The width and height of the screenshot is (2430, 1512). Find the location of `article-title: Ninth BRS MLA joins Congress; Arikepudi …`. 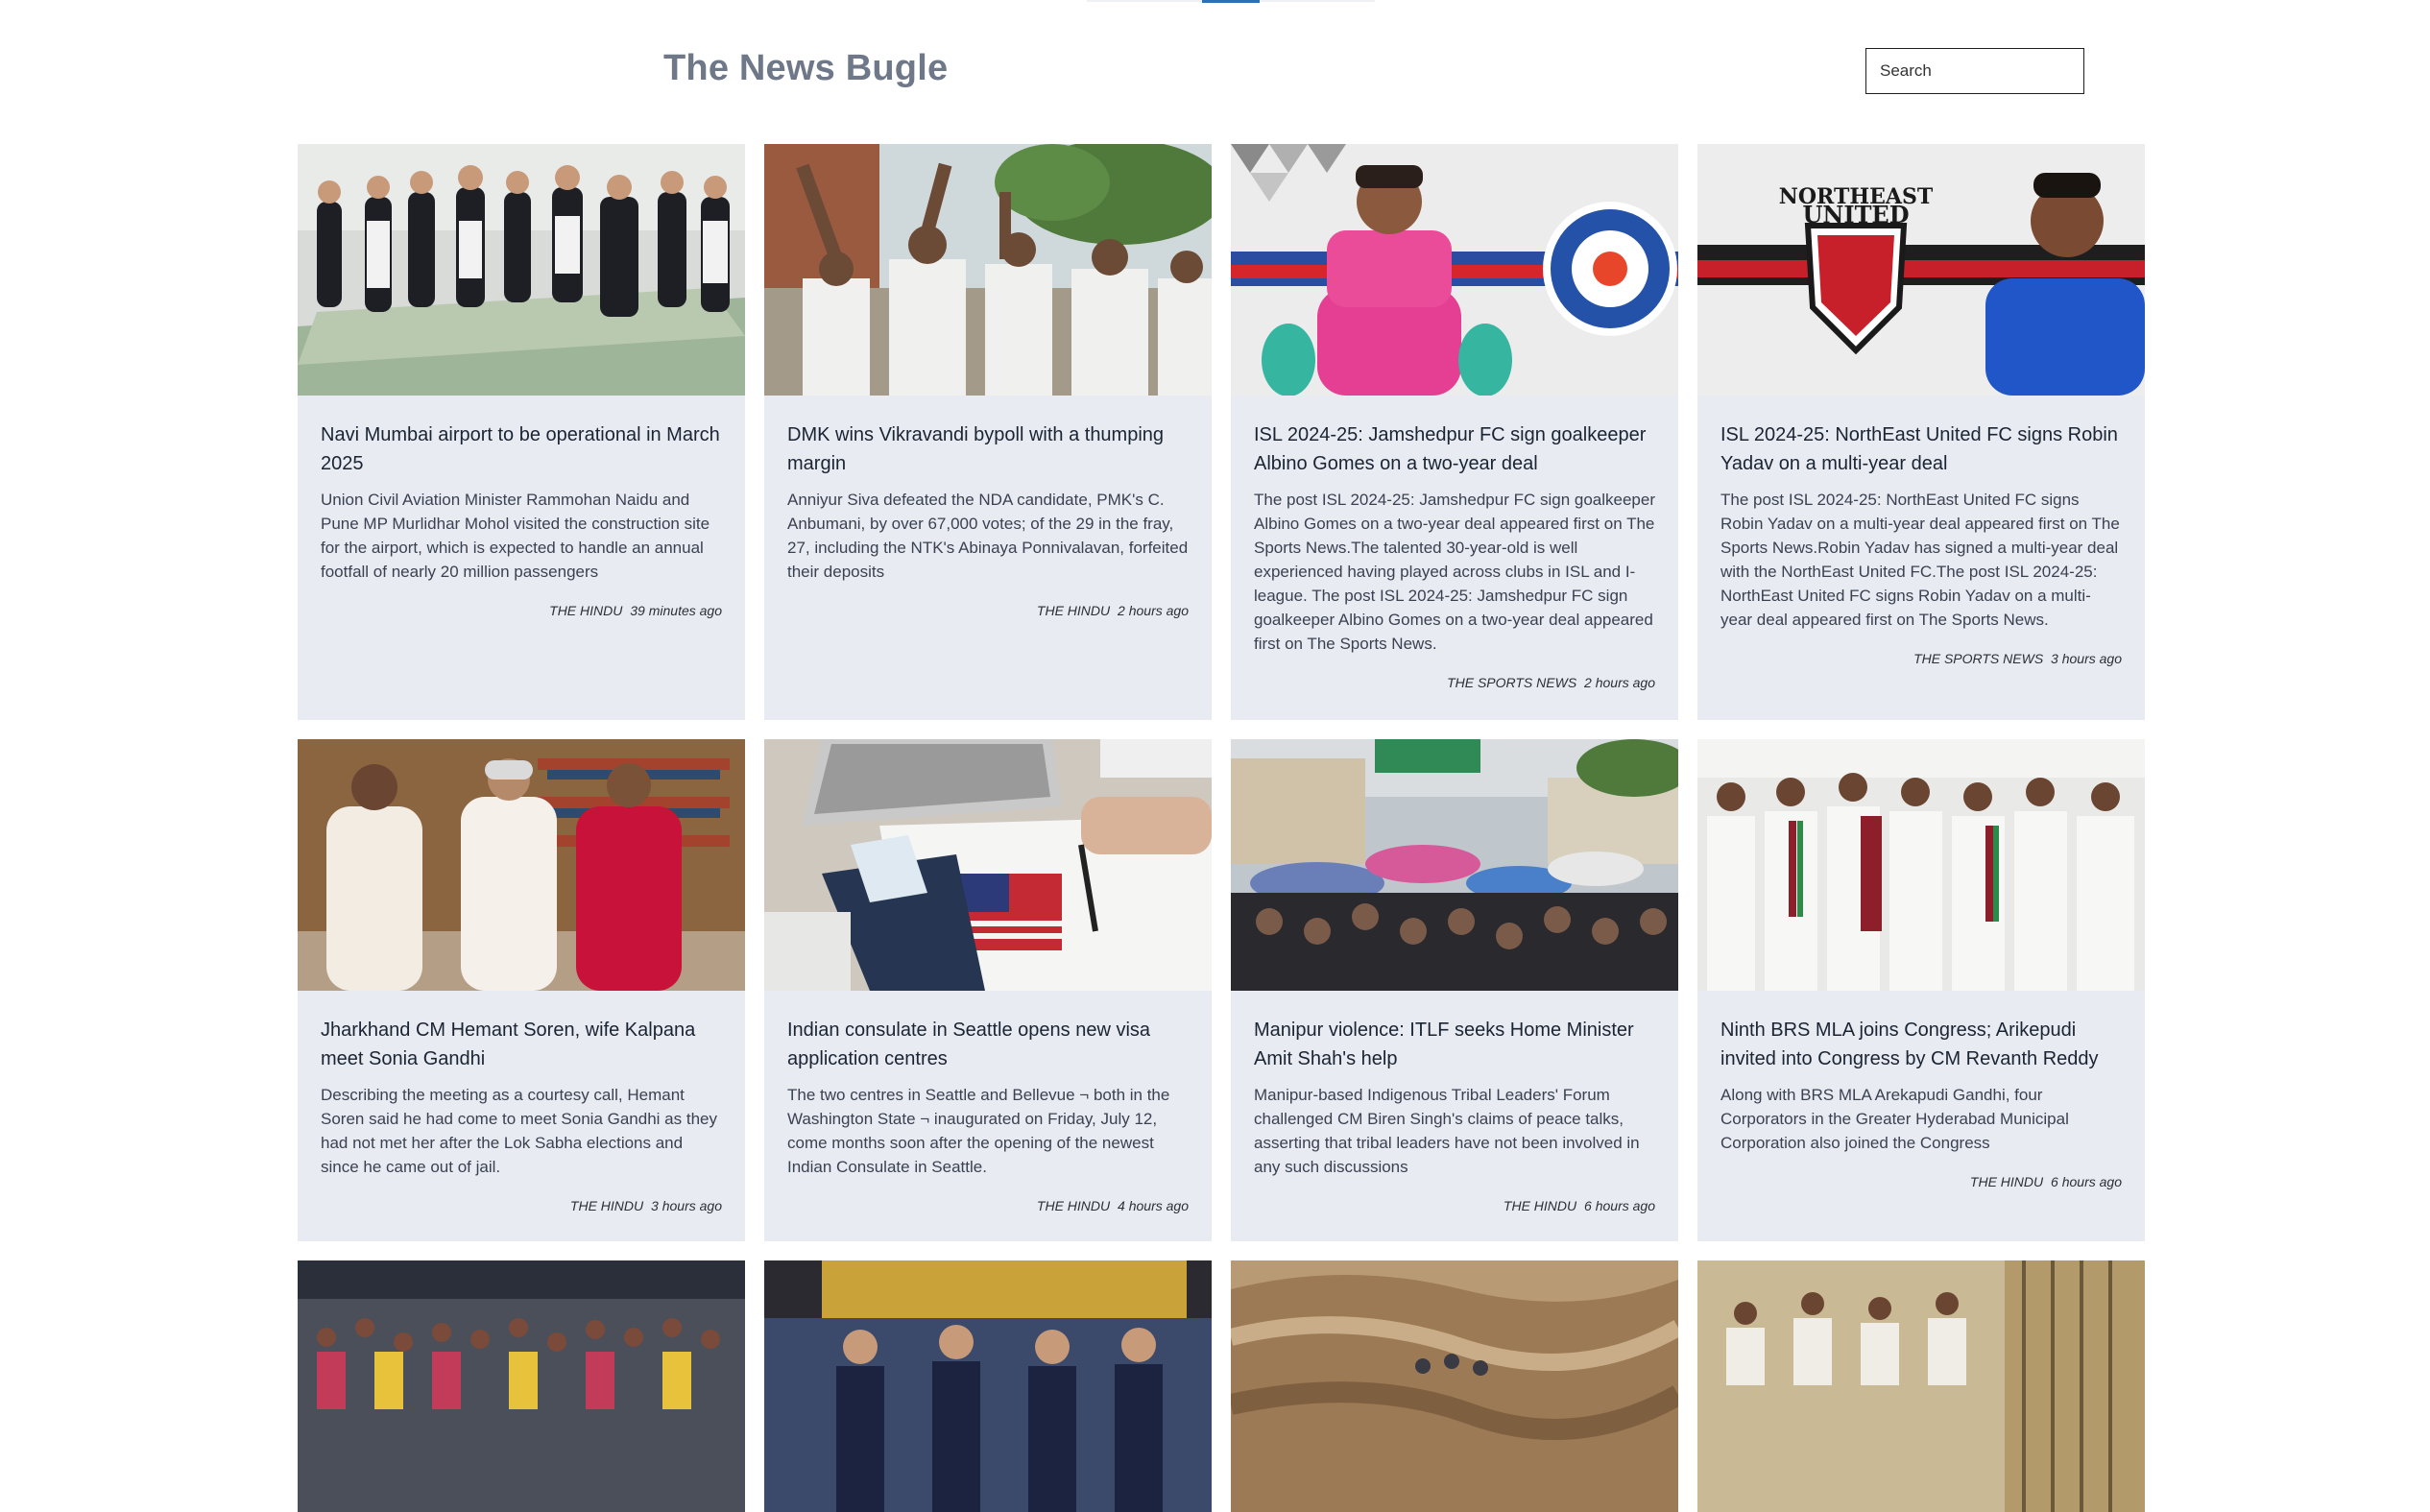

article-title: Ninth BRS MLA joins Congress; Arikepudi … is located at coordinates (1921, 1044).